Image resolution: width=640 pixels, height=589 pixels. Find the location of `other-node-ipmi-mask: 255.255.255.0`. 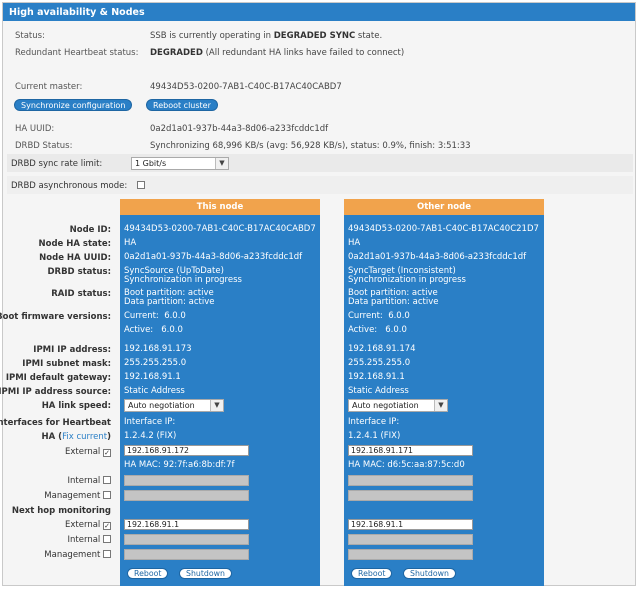

other-node-ipmi-mask: 255.255.255.0 is located at coordinates (379, 363).